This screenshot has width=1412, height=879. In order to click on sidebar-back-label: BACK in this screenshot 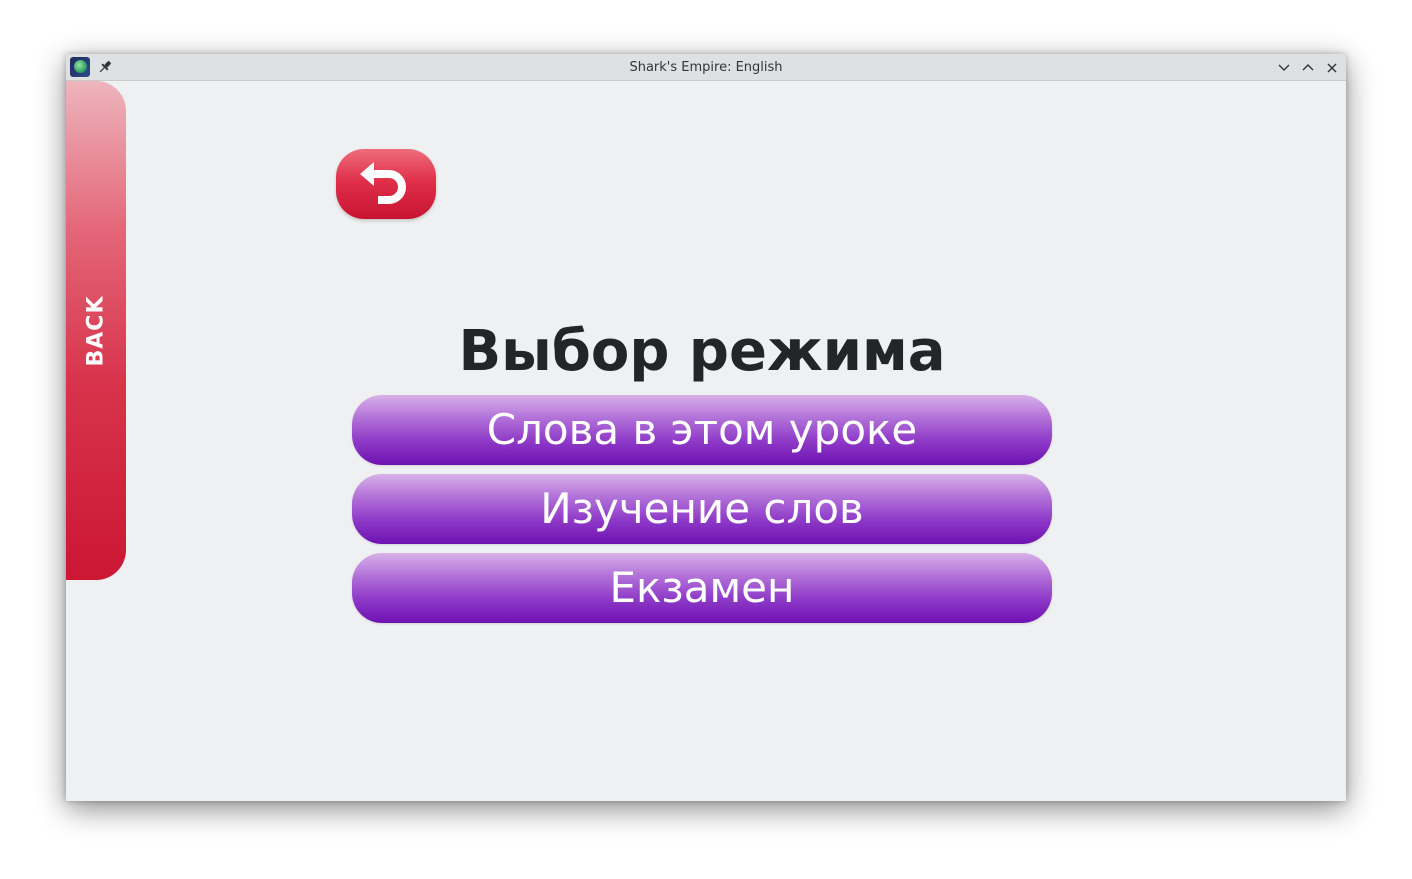, I will do `click(96, 331)`.